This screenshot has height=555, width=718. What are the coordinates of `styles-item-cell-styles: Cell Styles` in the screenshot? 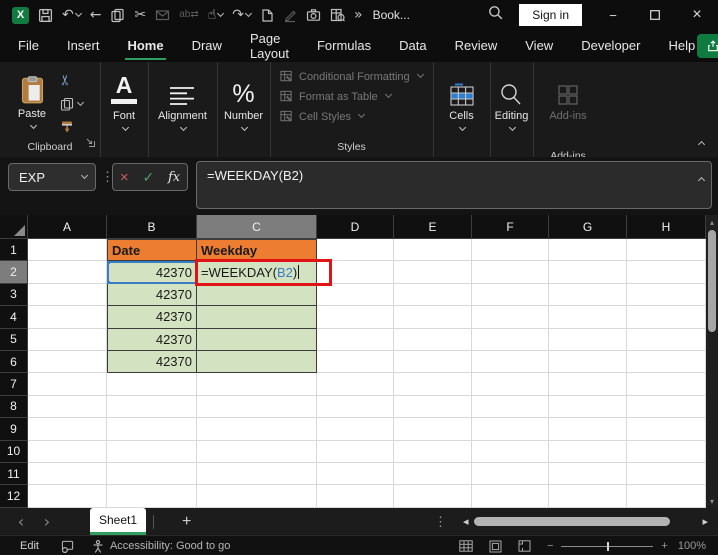 It's located at (351, 116).